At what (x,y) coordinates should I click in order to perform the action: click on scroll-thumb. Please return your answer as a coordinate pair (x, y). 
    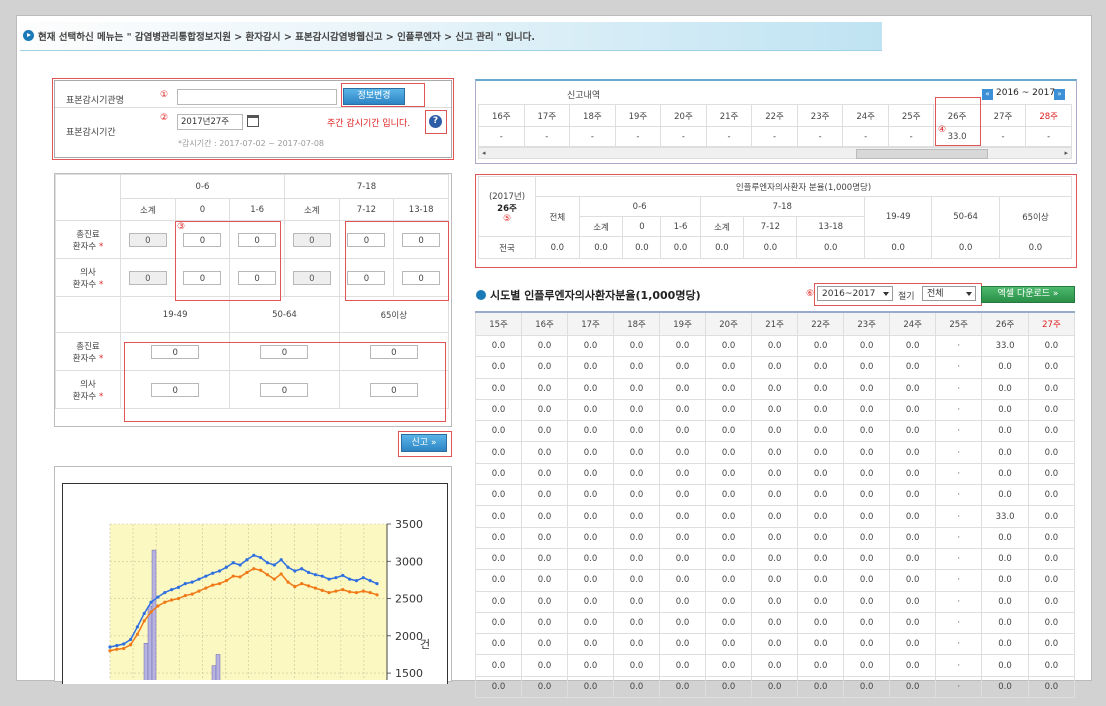
    Looking at the image, I should click on (922, 154).